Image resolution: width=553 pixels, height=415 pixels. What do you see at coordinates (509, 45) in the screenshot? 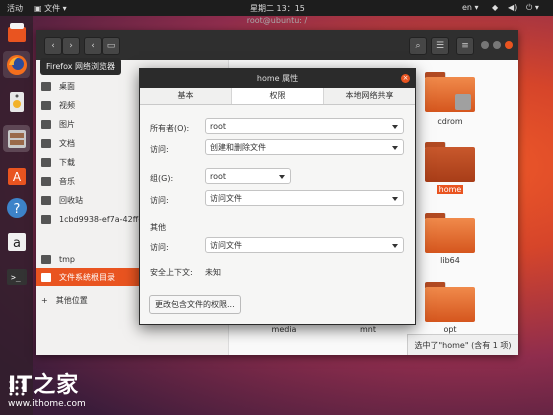
I see `close-button` at bounding box center [509, 45].